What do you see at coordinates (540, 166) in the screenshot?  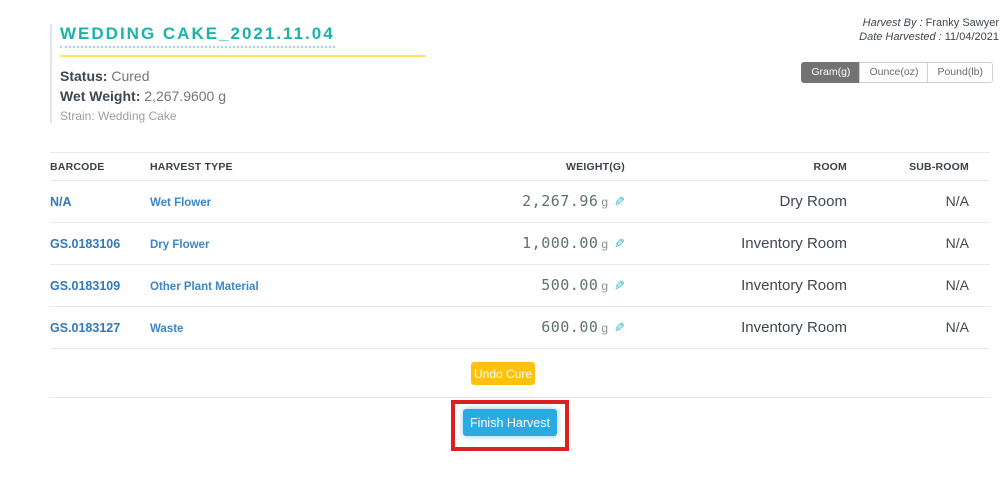 I see `column-header-weight: WEIGHT(G)` at bounding box center [540, 166].